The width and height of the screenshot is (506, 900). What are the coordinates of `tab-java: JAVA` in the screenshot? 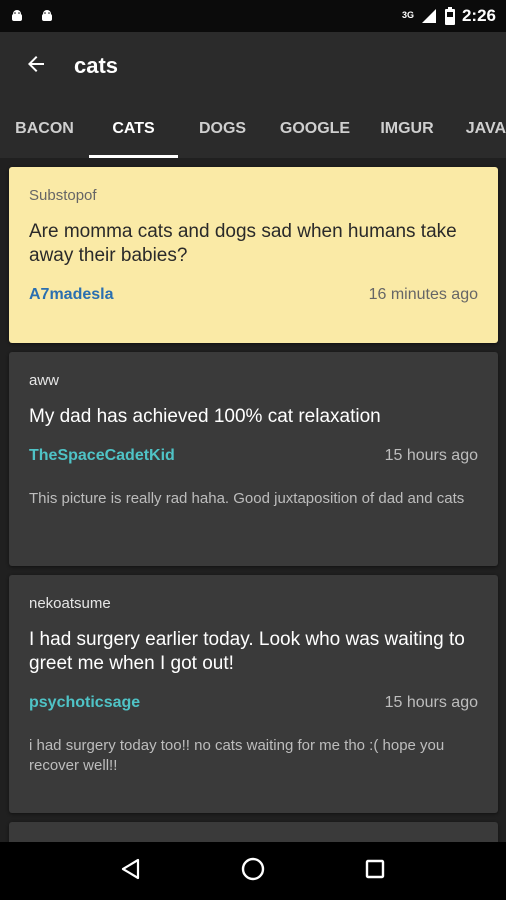 It's located at (478, 129).